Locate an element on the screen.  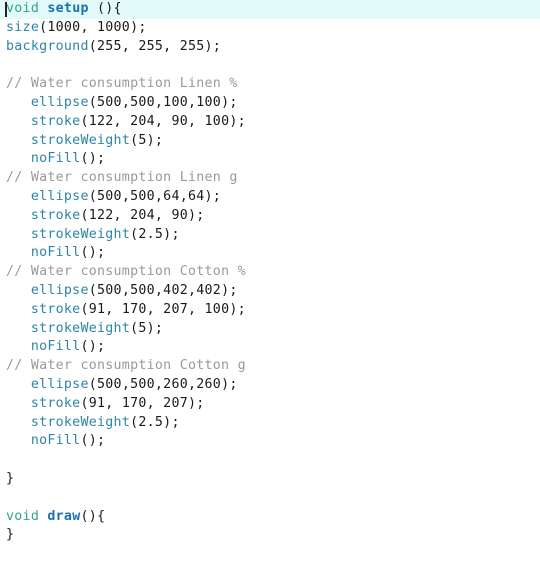
code-token-cmt: // Water consumption Cotton g is located at coordinates (126, 366).